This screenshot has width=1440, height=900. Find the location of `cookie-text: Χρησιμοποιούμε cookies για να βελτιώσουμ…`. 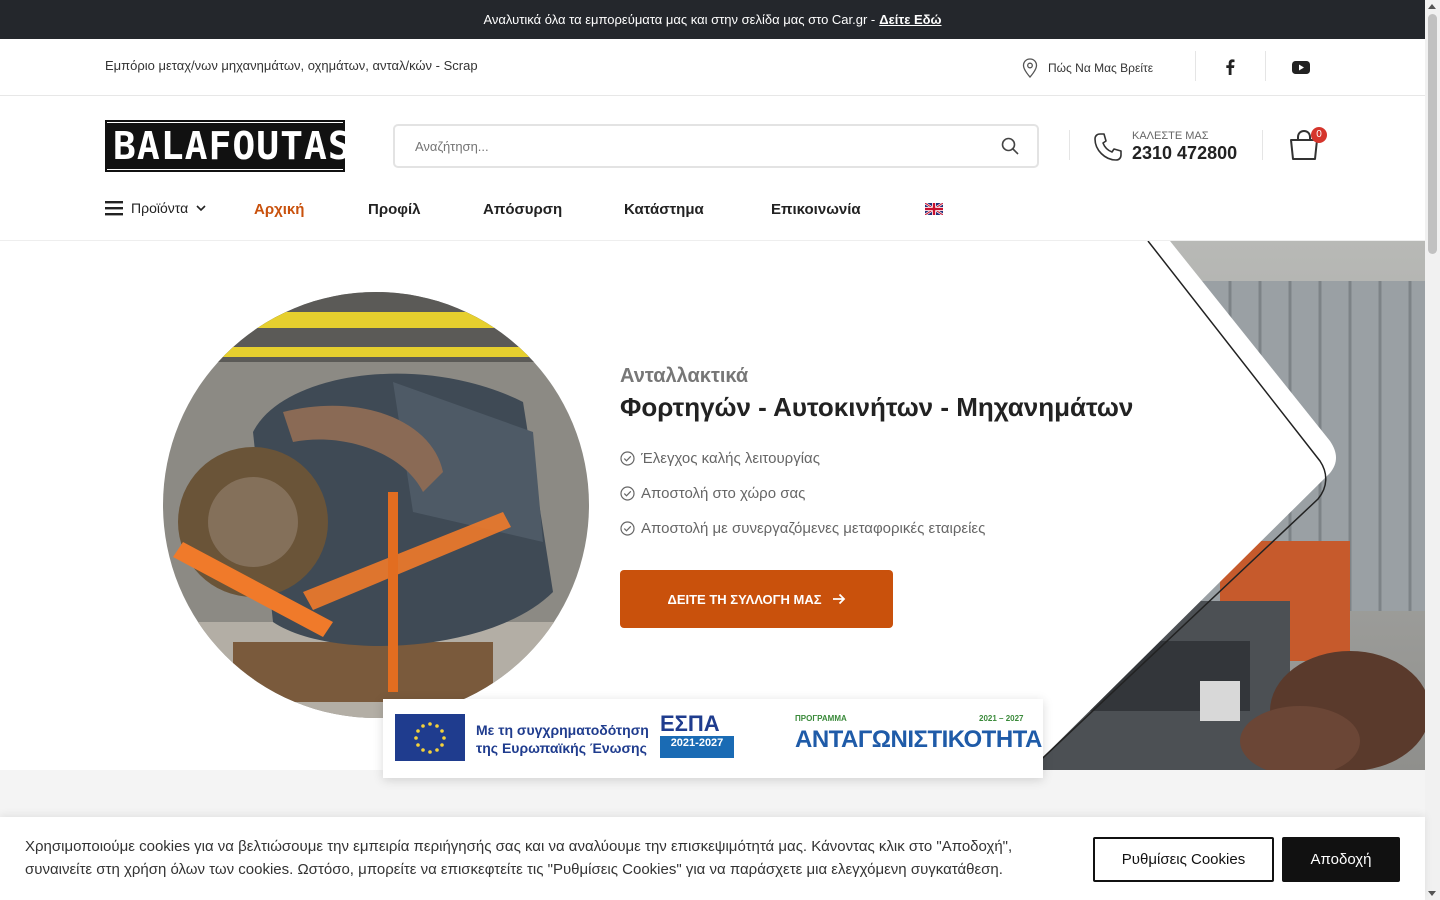

cookie-text: Χρησιμοποιούμε cookies για να βελτιώσουμ… is located at coordinates (519, 858).